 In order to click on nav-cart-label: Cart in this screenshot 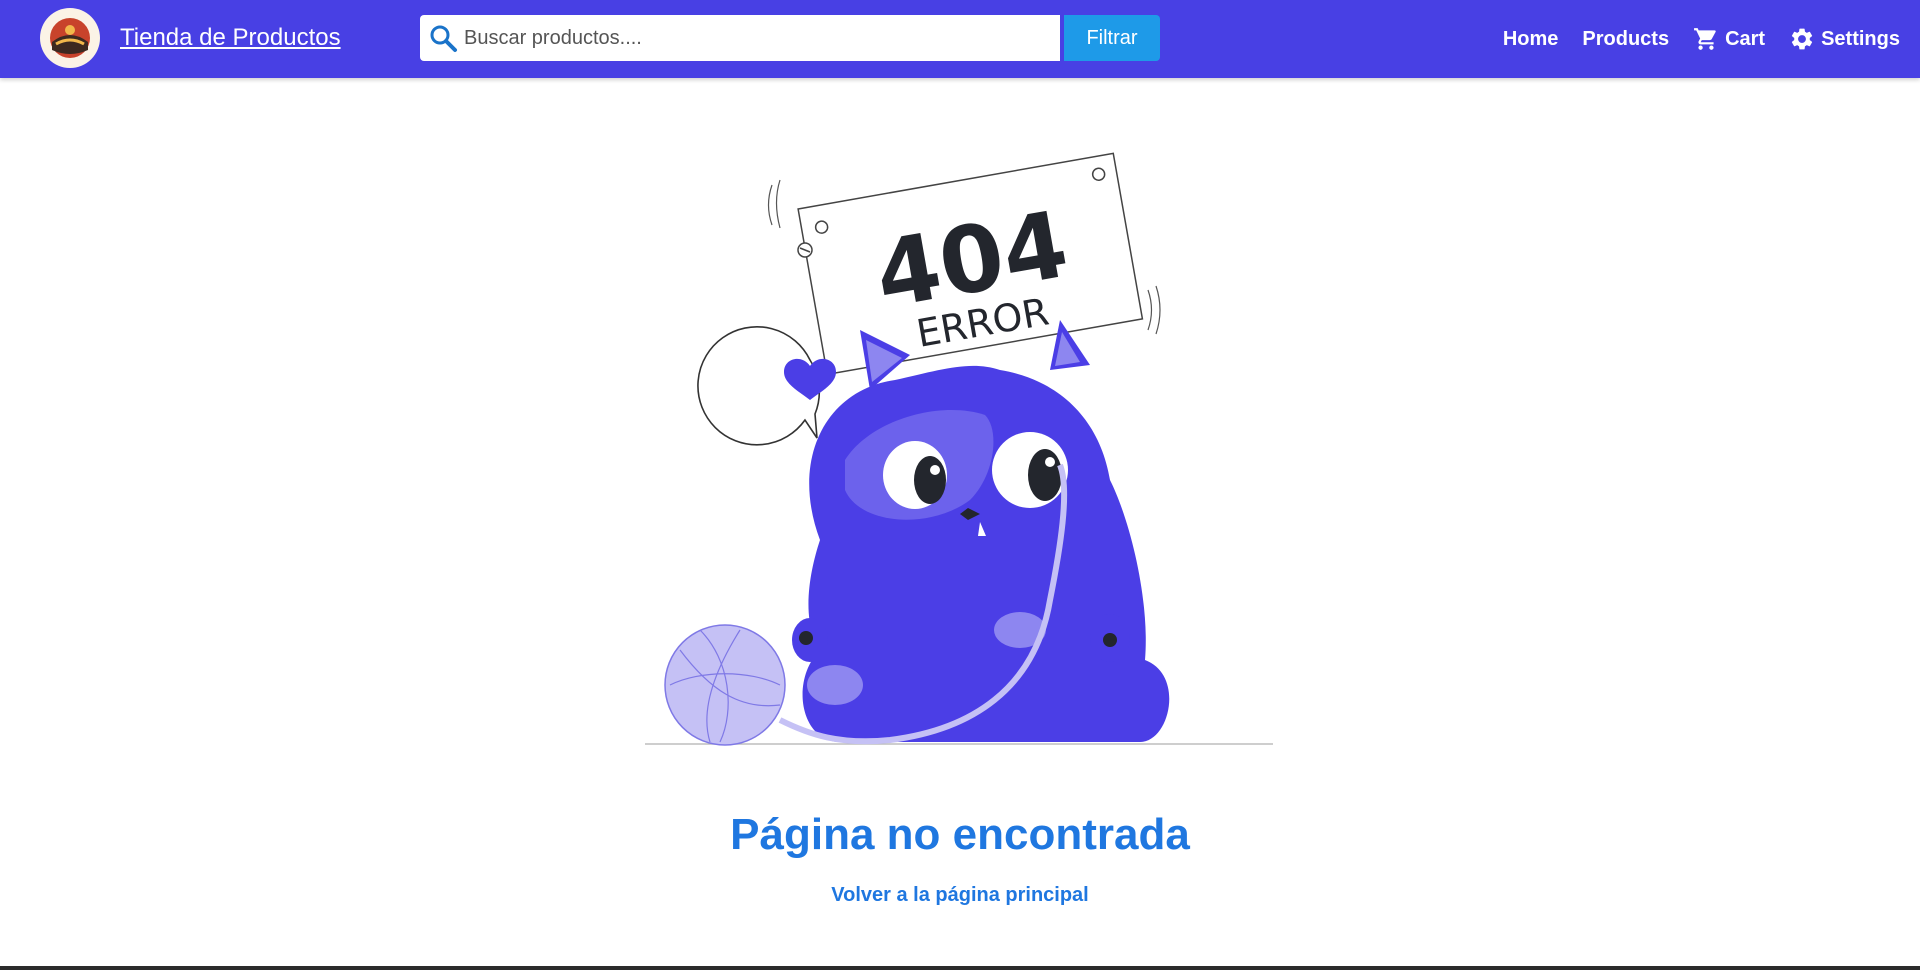, I will do `click(1745, 38)`.